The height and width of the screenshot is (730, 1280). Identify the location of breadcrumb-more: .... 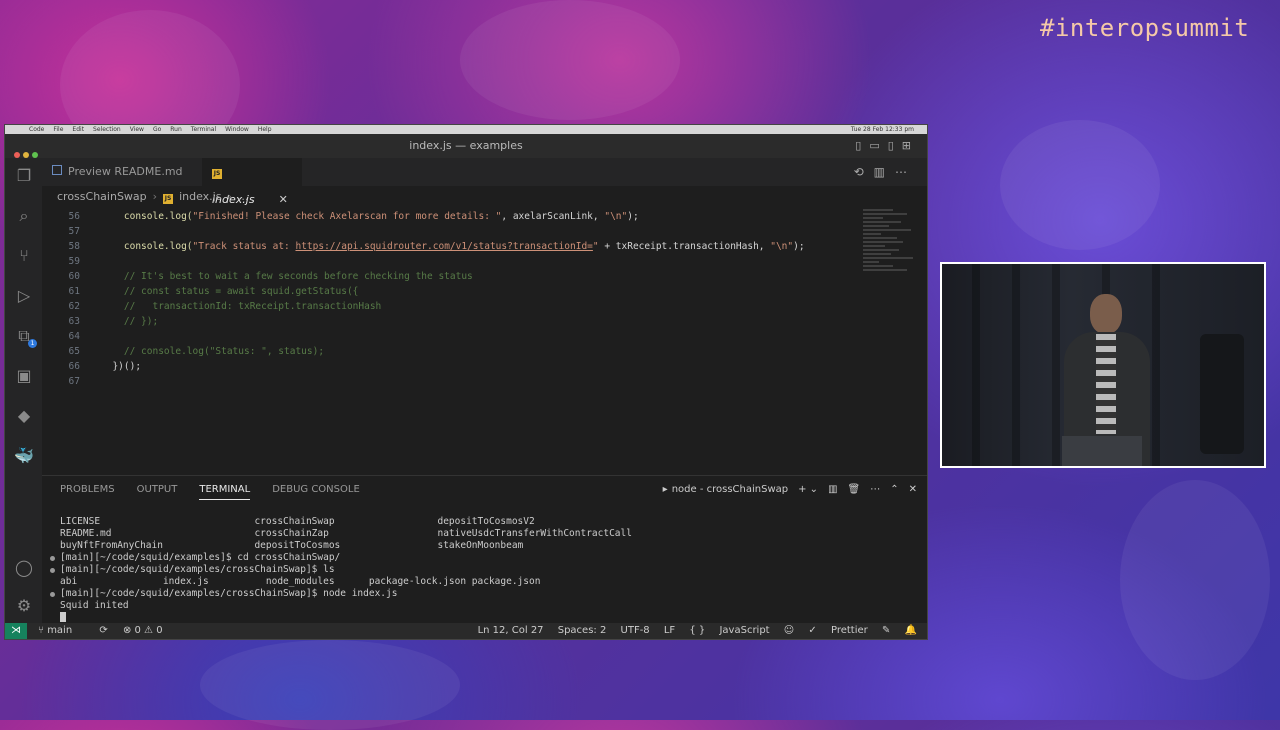
(243, 196).